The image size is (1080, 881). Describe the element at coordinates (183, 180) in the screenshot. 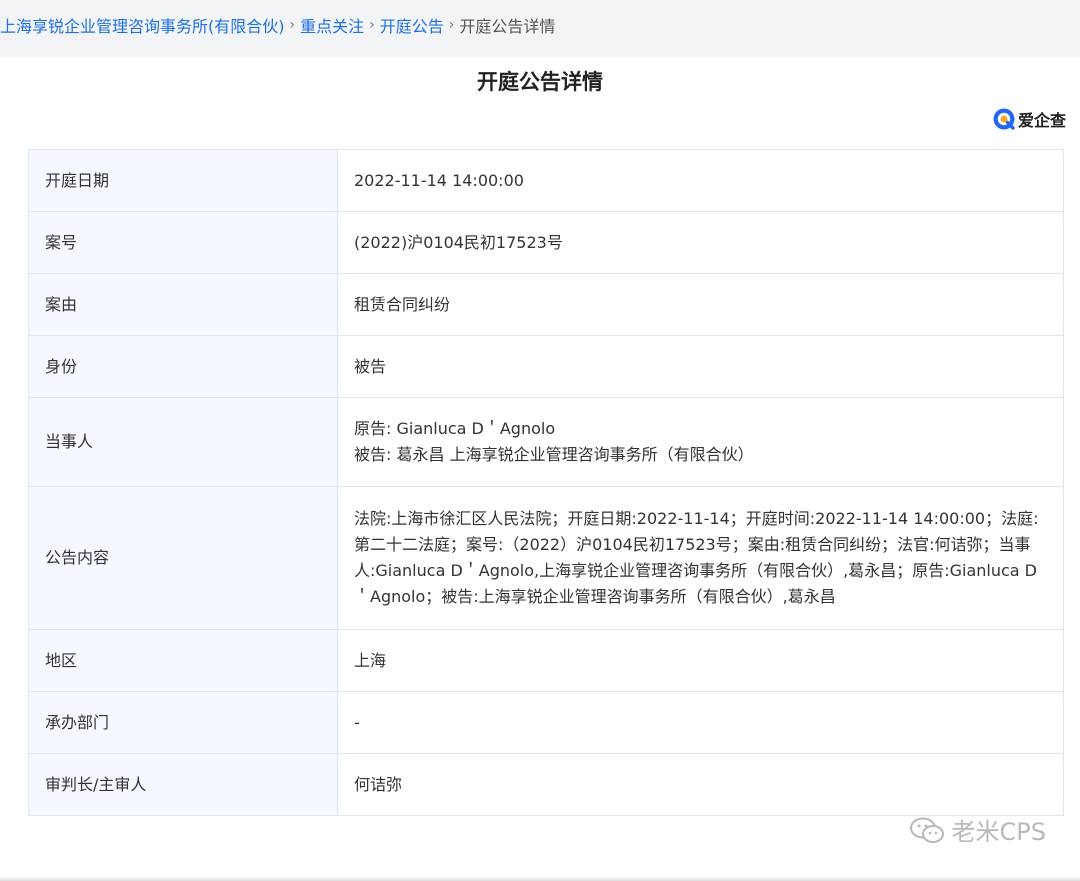

I see `row-label: 开庭日期` at that location.